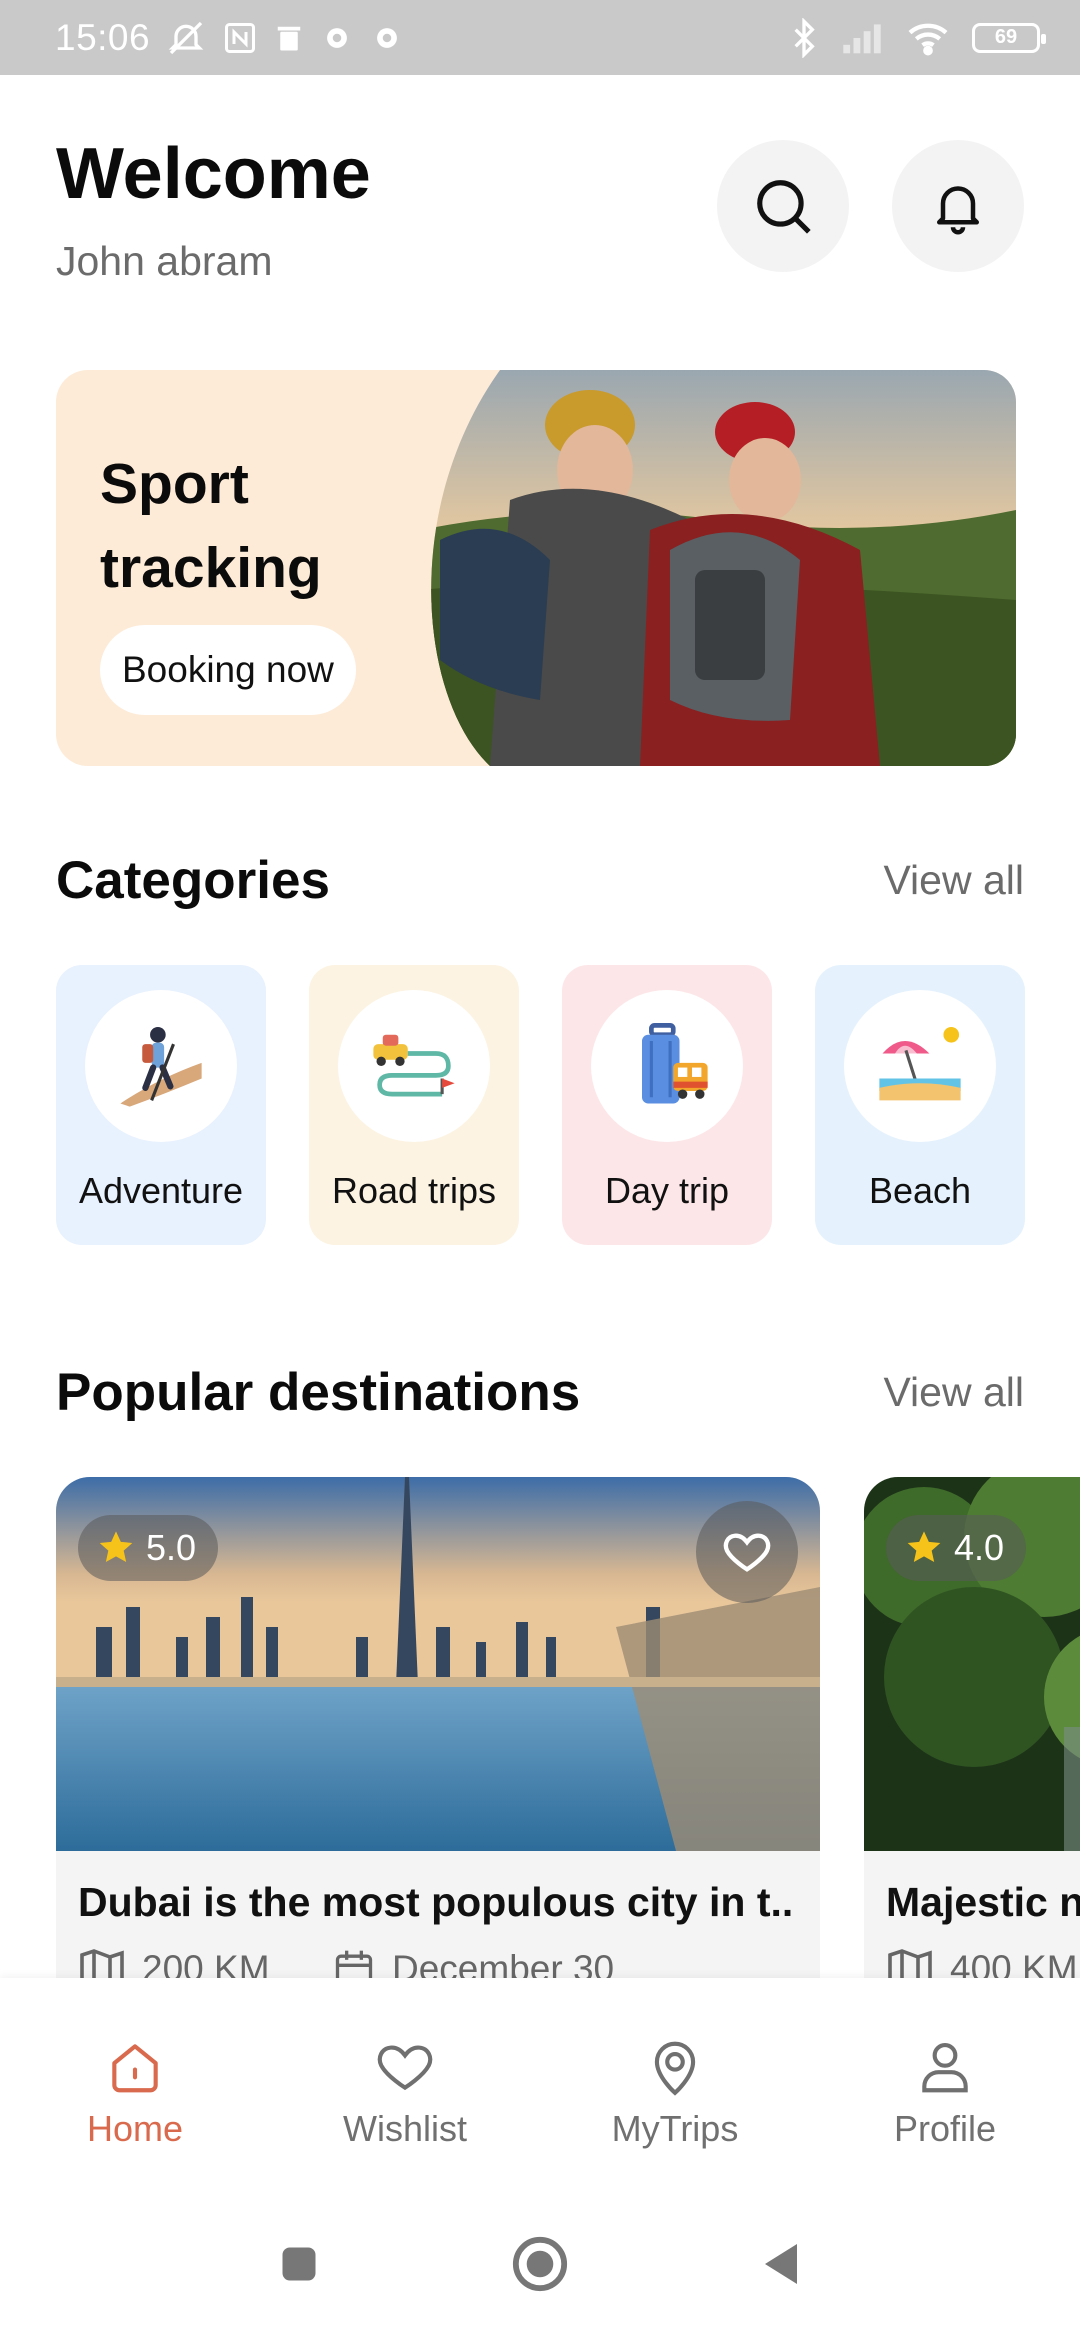 The width and height of the screenshot is (1080, 2340). I want to click on destination-title: Majestic n, so click(983, 1902).